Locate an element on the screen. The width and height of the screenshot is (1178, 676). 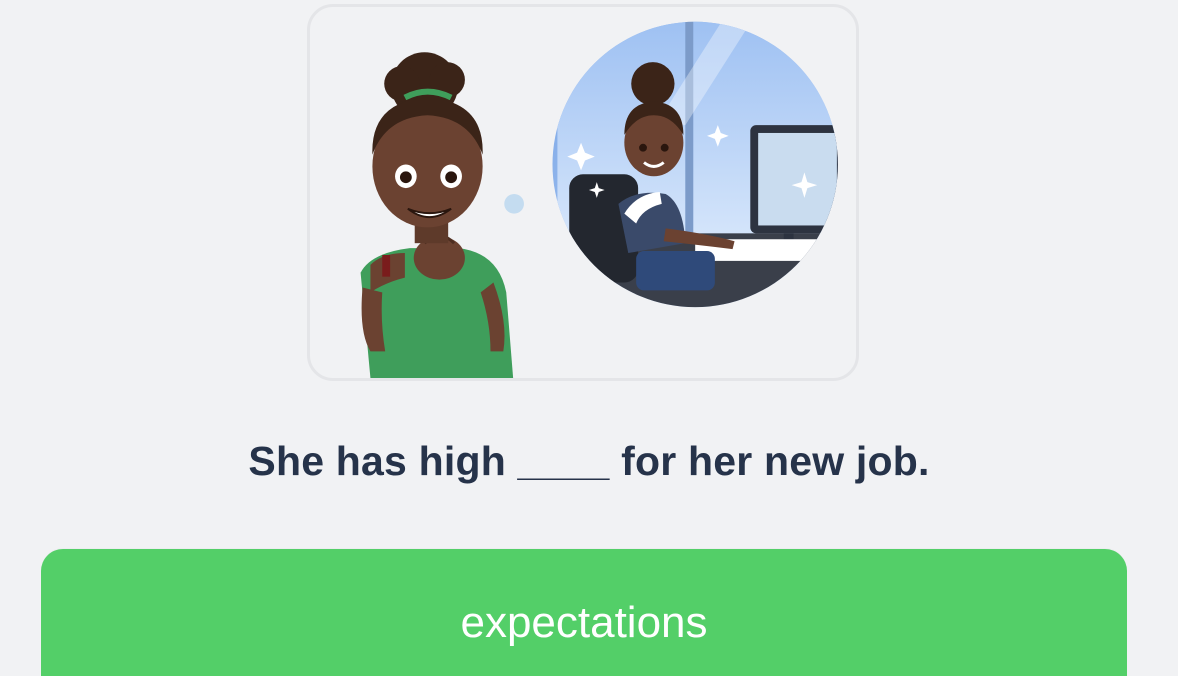
answer-option-label: expectations is located at coordinates (584, 622).